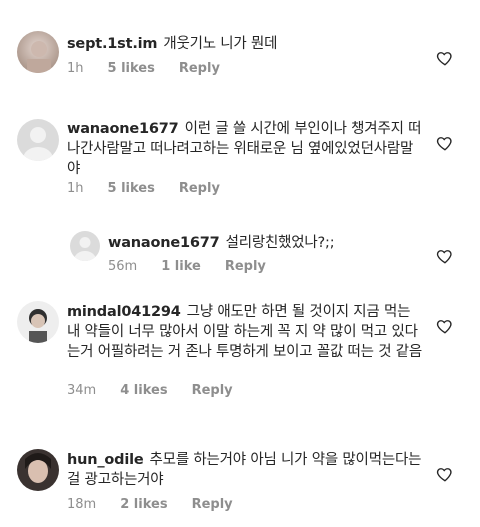 The width and height of the screenshot is (480, 527). I want to click on comment-time: 18m, so click(82, 504).